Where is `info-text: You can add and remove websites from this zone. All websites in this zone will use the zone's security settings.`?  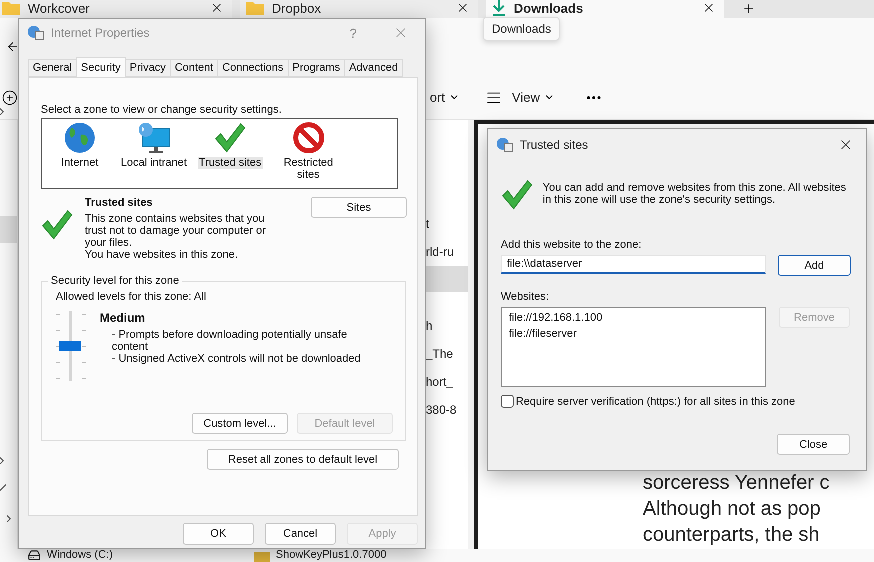 info-text: You can add and remove websites from this zone. All websites in this zone will use the zone's security settings. is located at coordinates (695, 193).